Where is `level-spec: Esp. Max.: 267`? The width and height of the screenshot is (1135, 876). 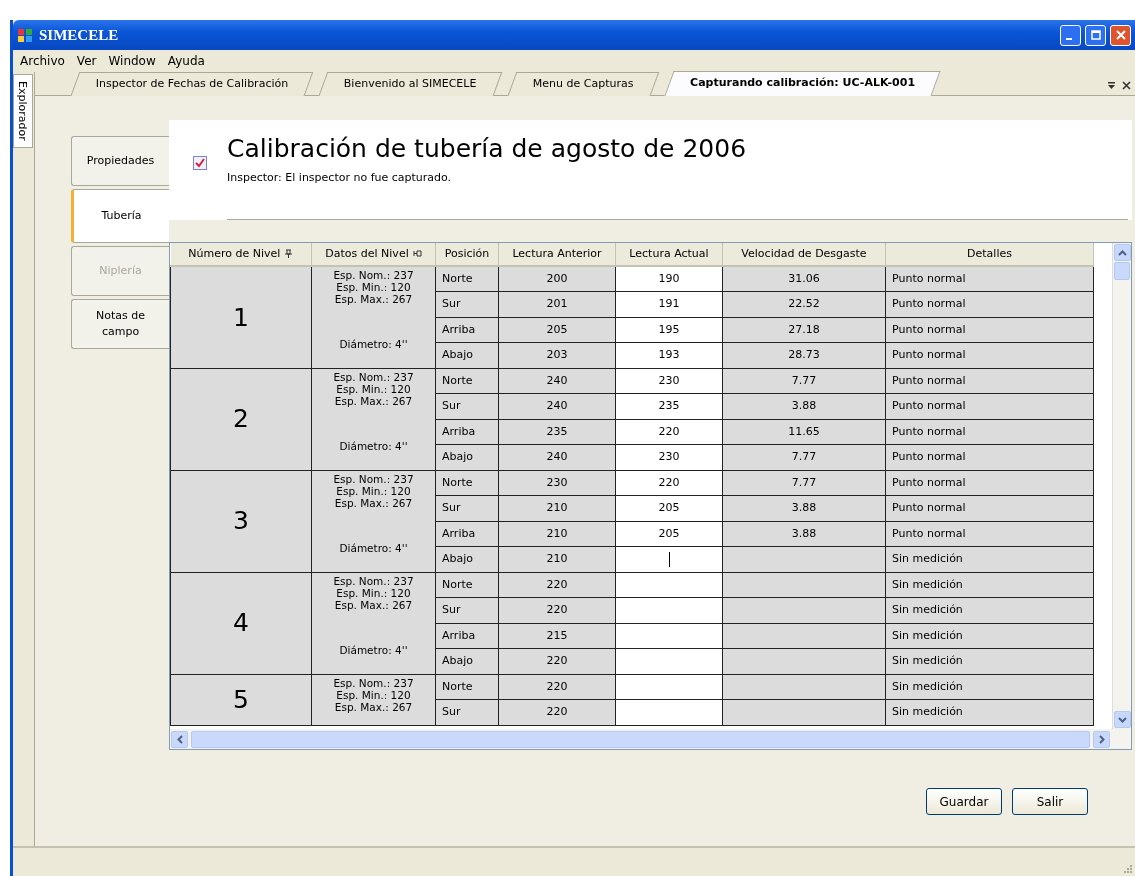 level-spec: Esp. Max.: 267 is located at coordinates (373, 299).